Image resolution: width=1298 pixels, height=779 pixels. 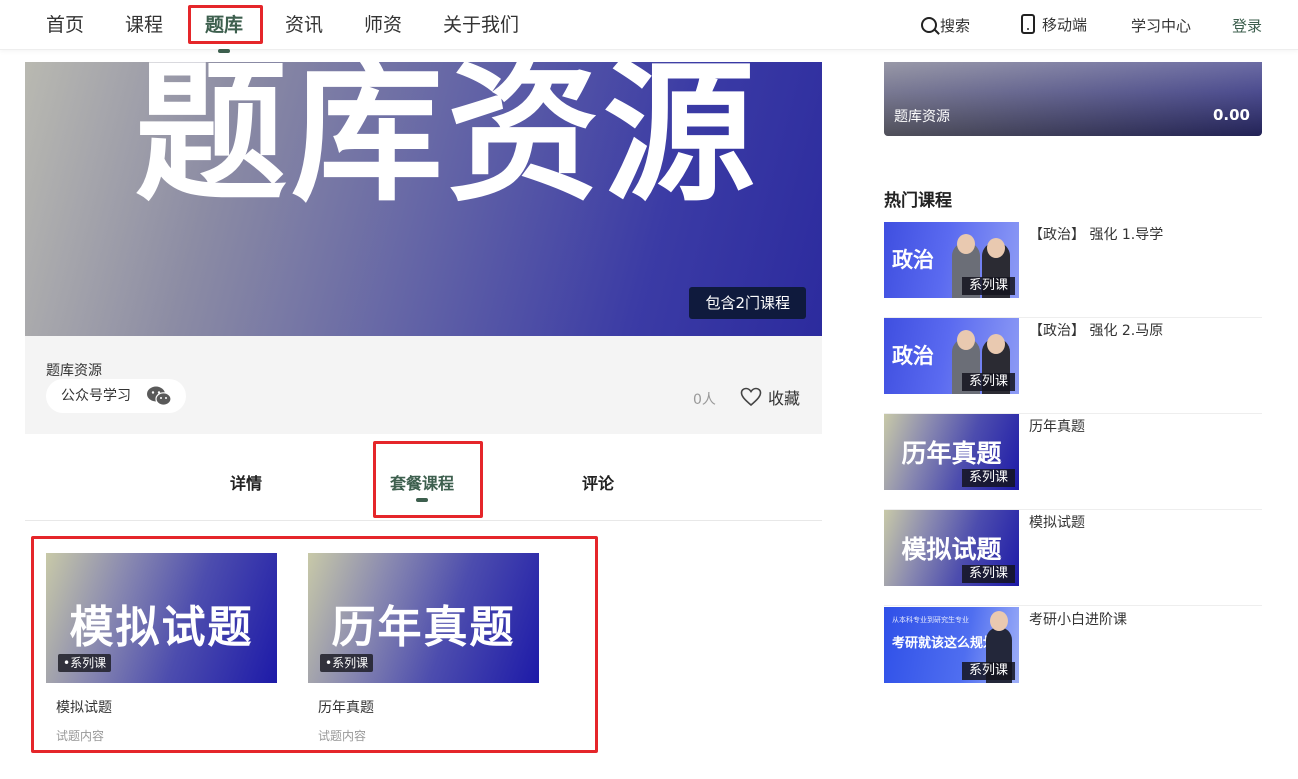 What do you see at coordinates (955, 25) in the screenshot?
I see `search-label: 搜索` at bounding box center [955, 25].